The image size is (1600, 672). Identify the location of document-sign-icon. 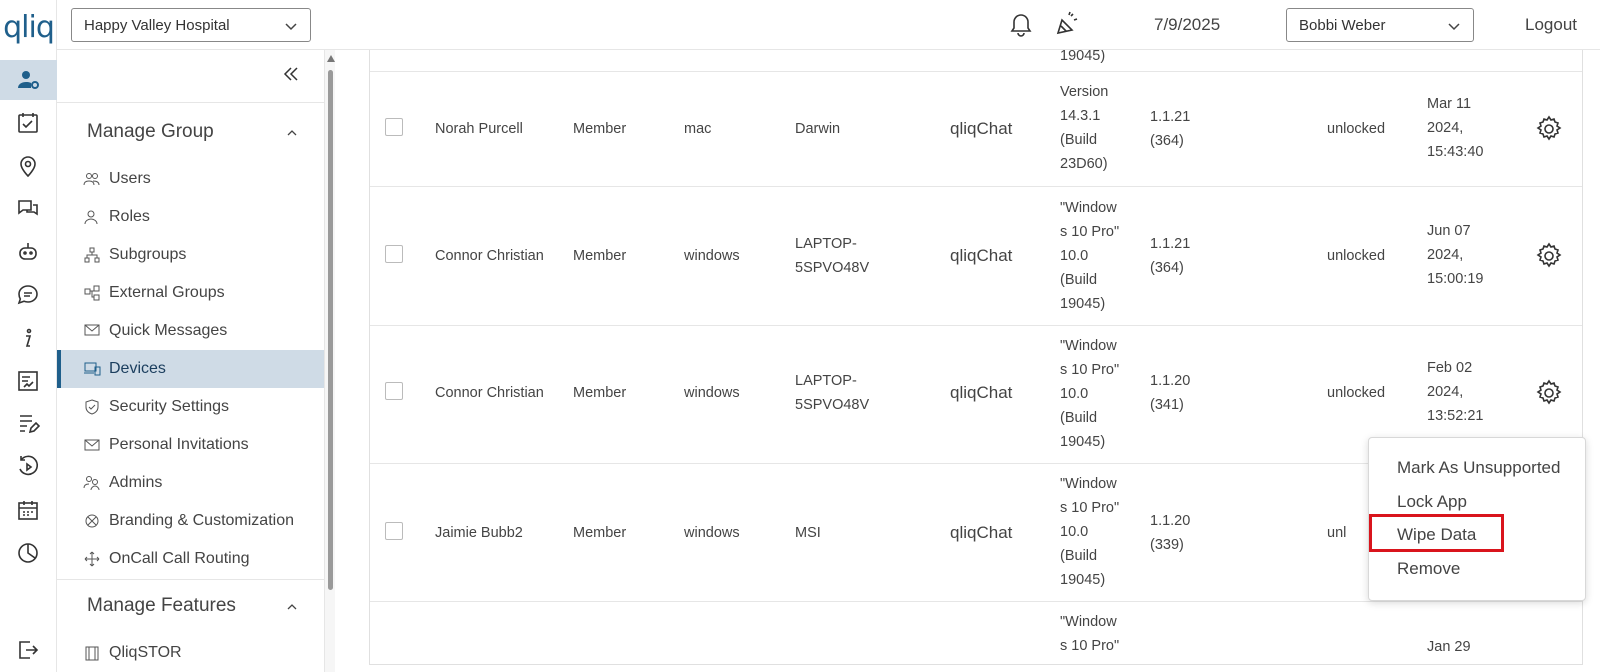
(28, 381).